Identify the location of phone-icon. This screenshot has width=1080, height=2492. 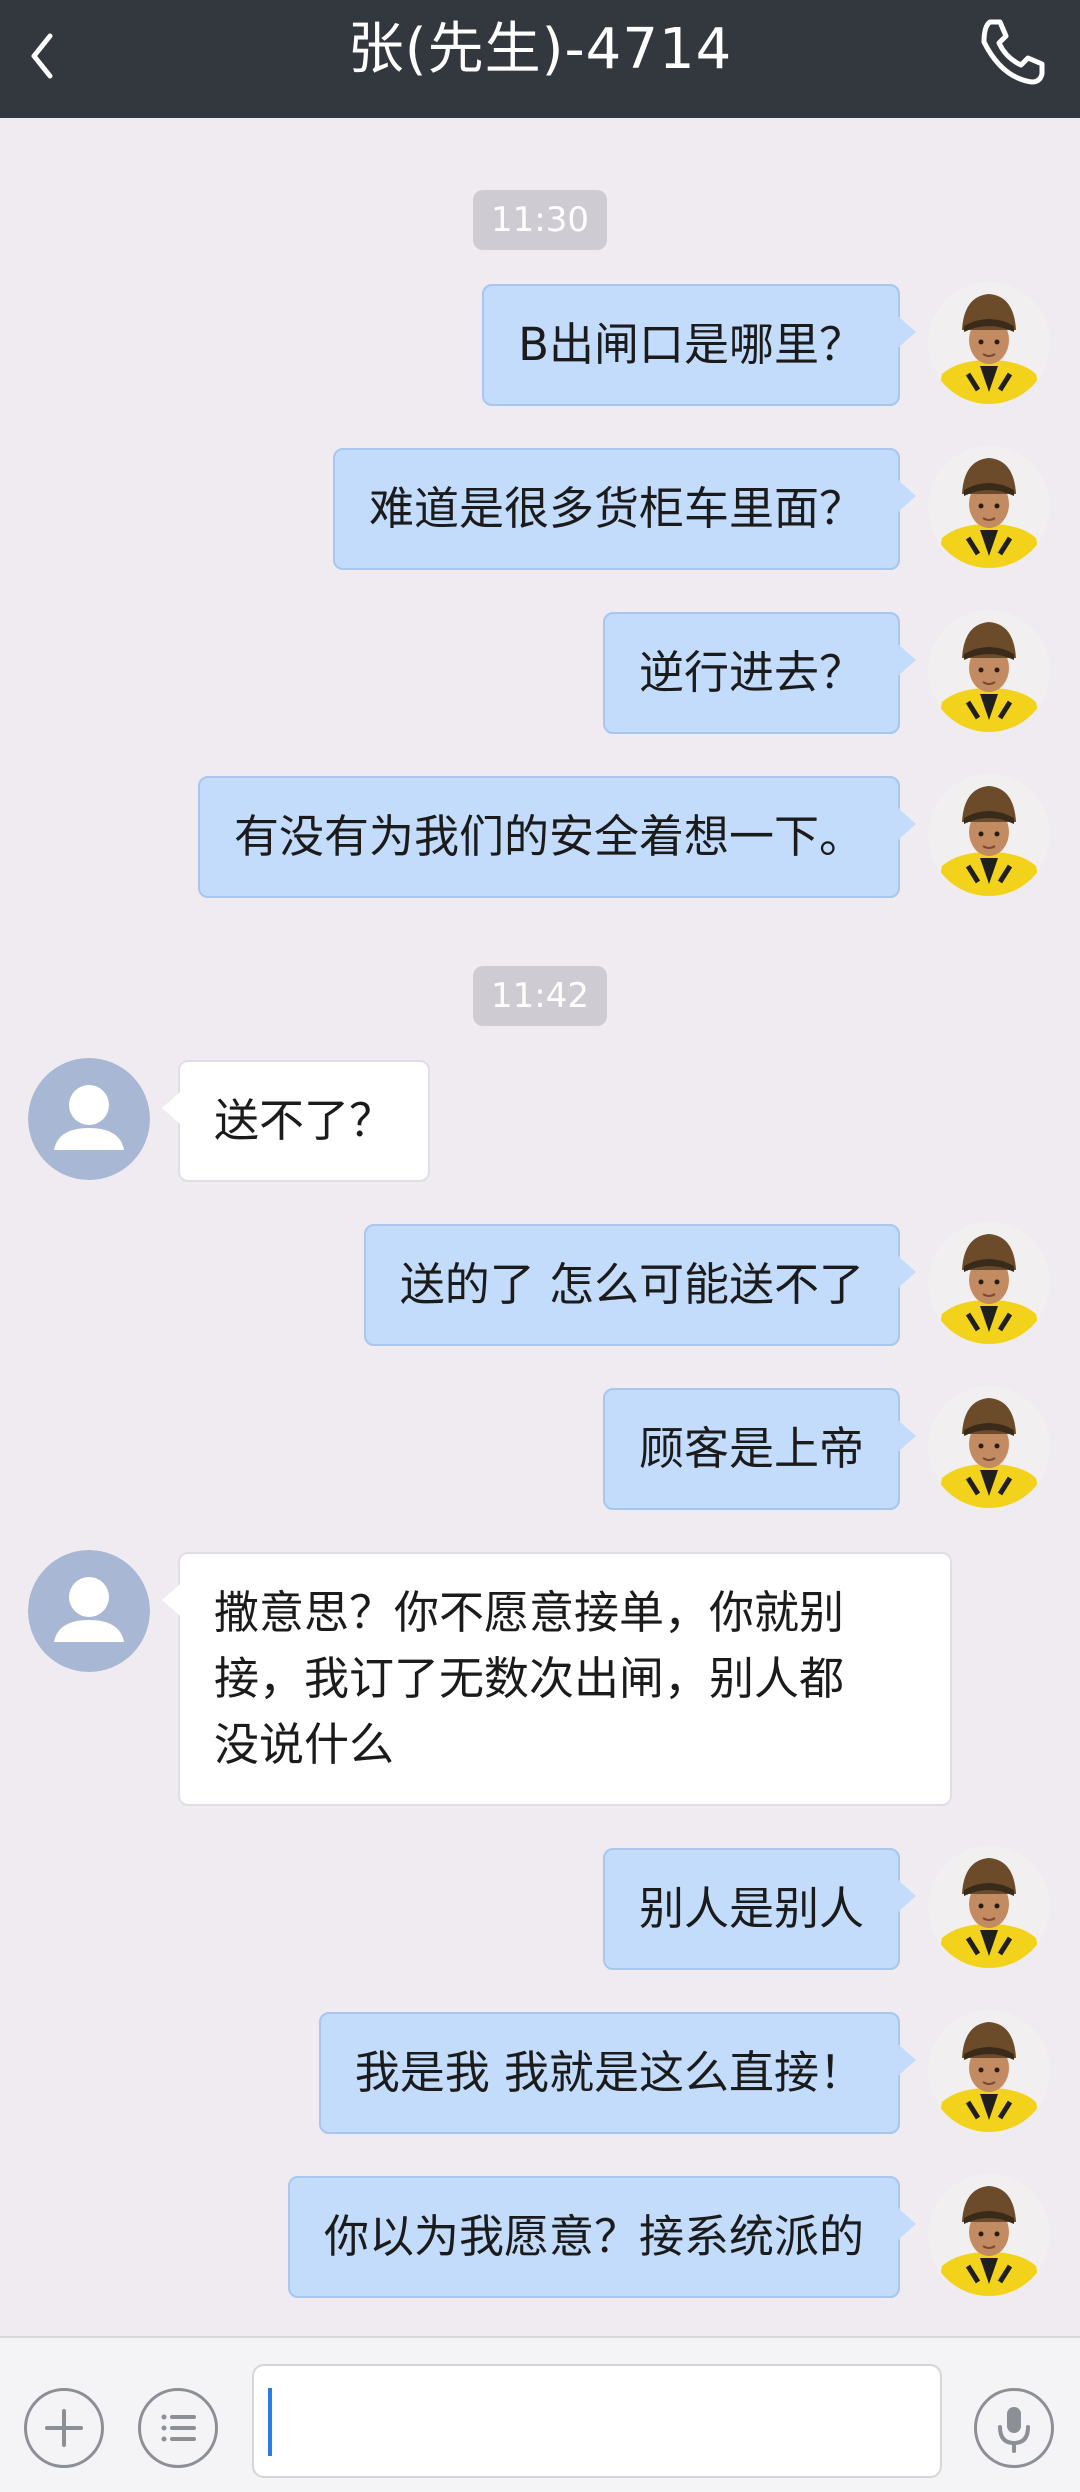
(1013, 52).